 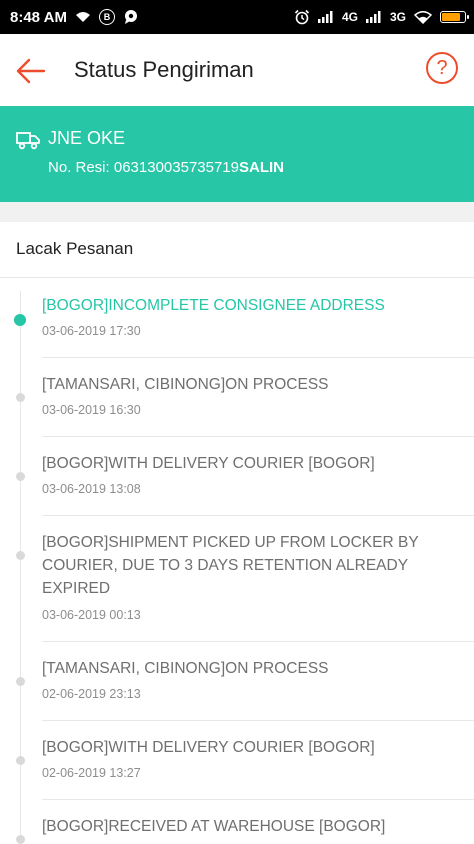 What do you see at coordinates (451, 17) in the screenshot?
I see `battery-level` at bounding box center [451, 17].